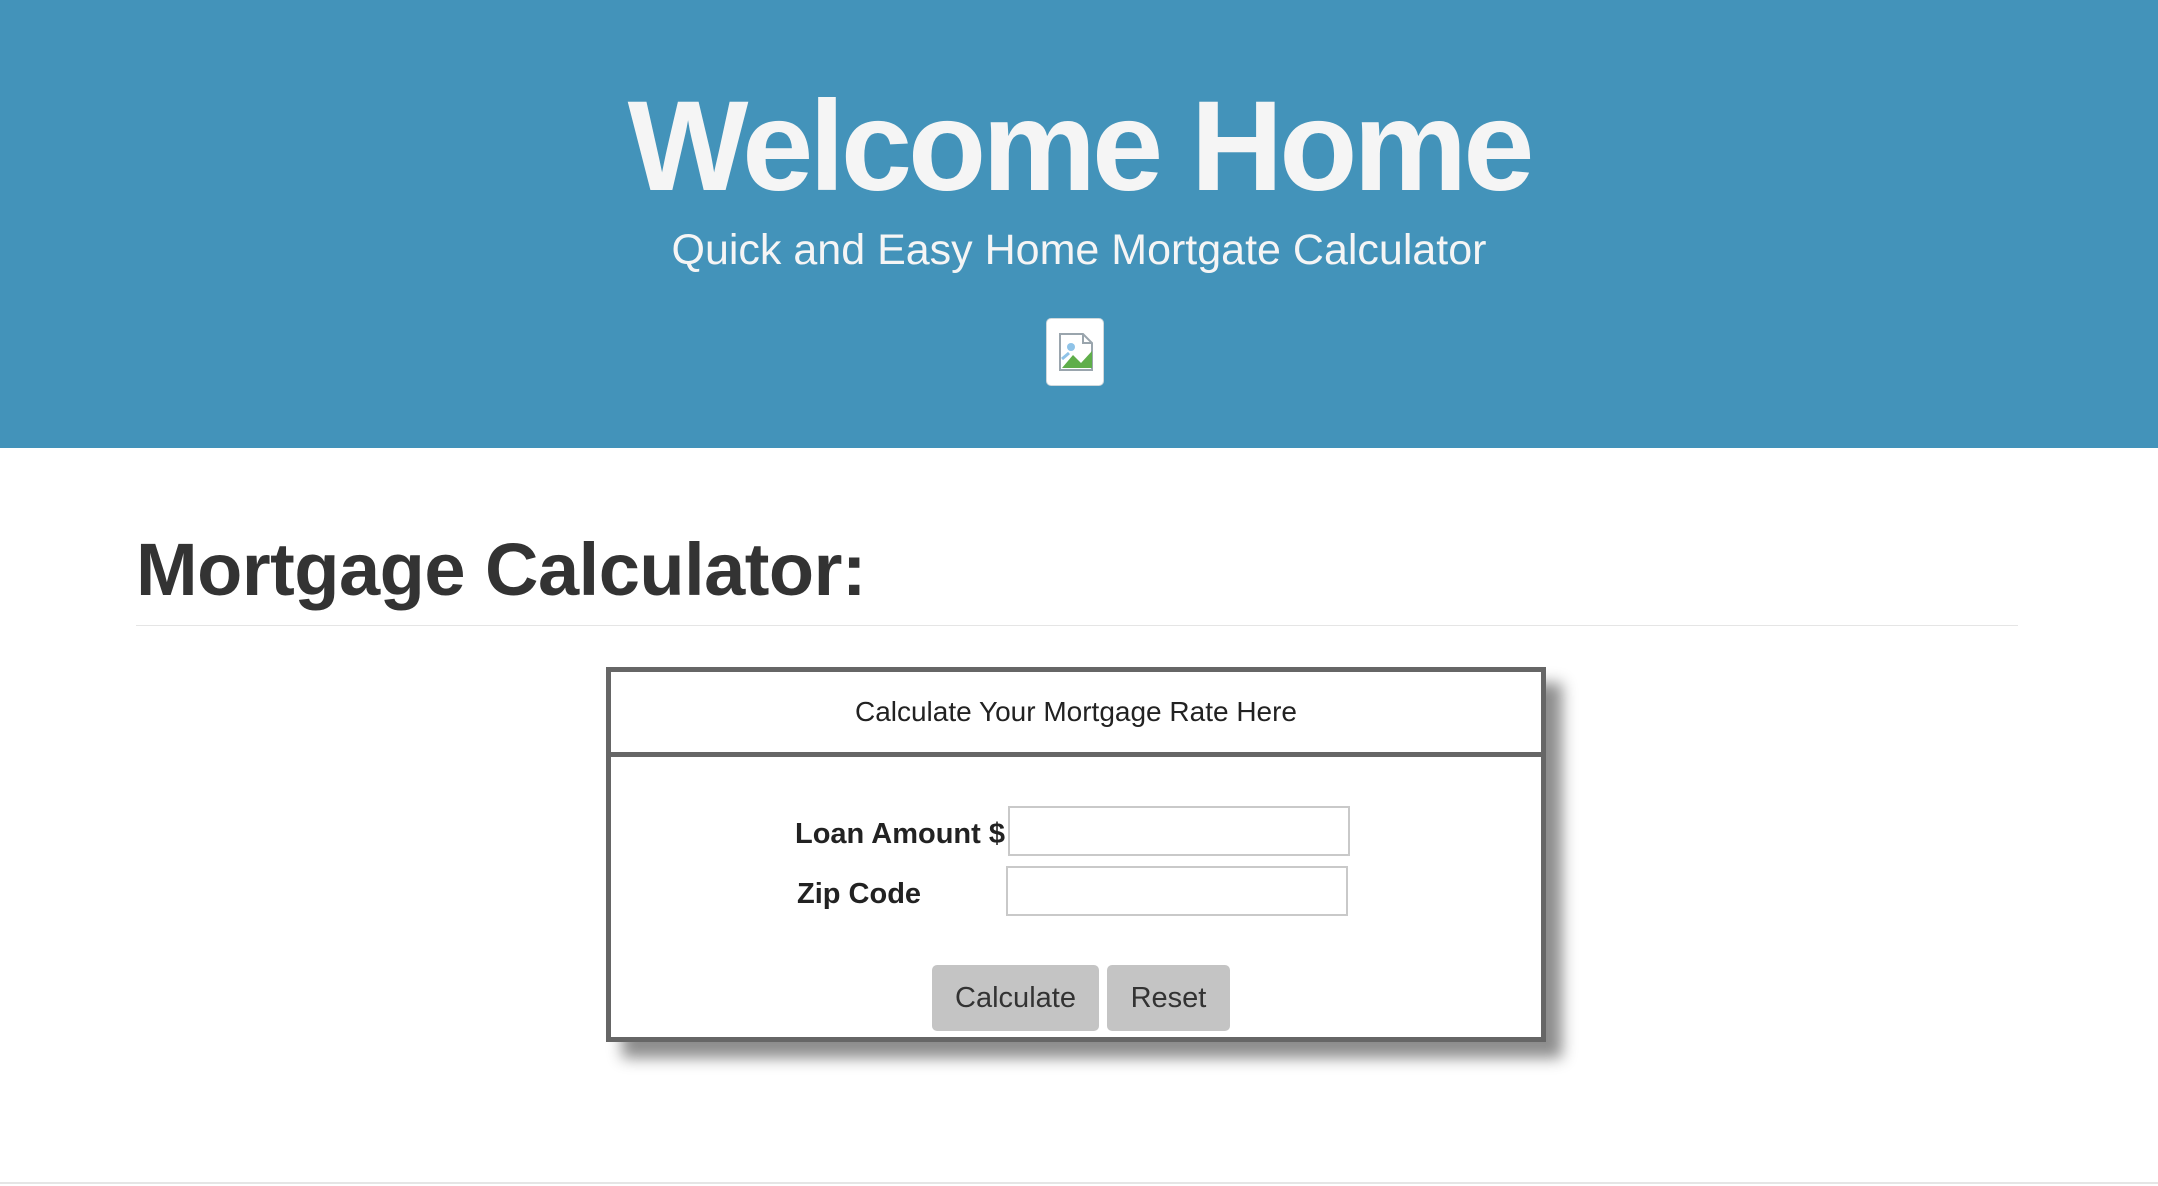  Describe the element at coordinates (1015, 998) in the screenshot. I see `calculate-button: Calculate` at that location.